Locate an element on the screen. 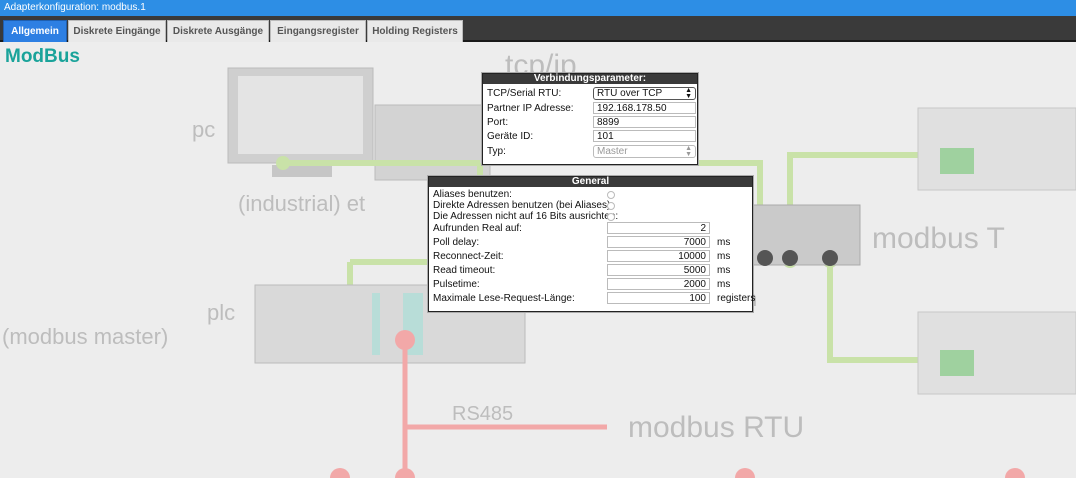  read-timeout-input: 5000 is located at coordinates (658, 270).